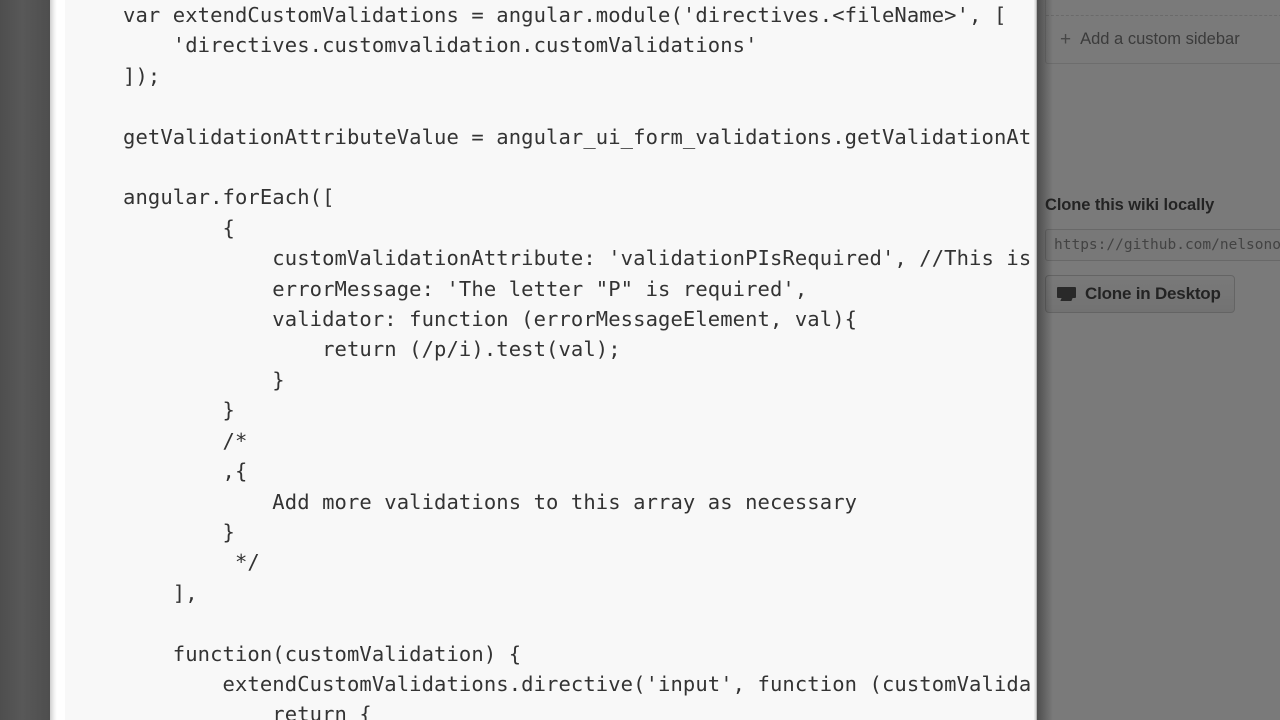 The height and width of the screenshot is (720, 1280). I want to click on sidebar-link-manually-triggering: Manually triggering the validations, so click(1163, 2).